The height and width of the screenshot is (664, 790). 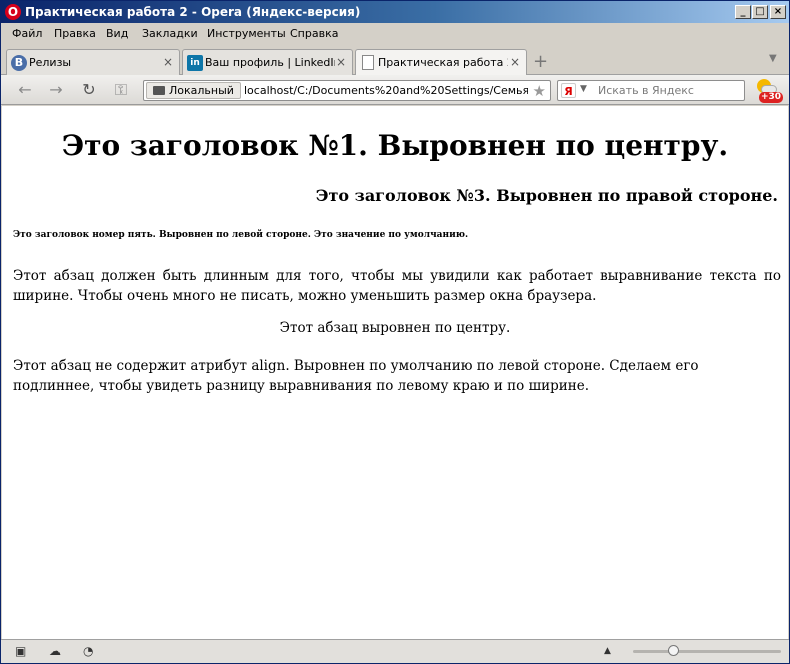 What do you see at coordinates (707, 650) in the screenshot?
I see `zoom-slider` at bounding box center [707, 650].